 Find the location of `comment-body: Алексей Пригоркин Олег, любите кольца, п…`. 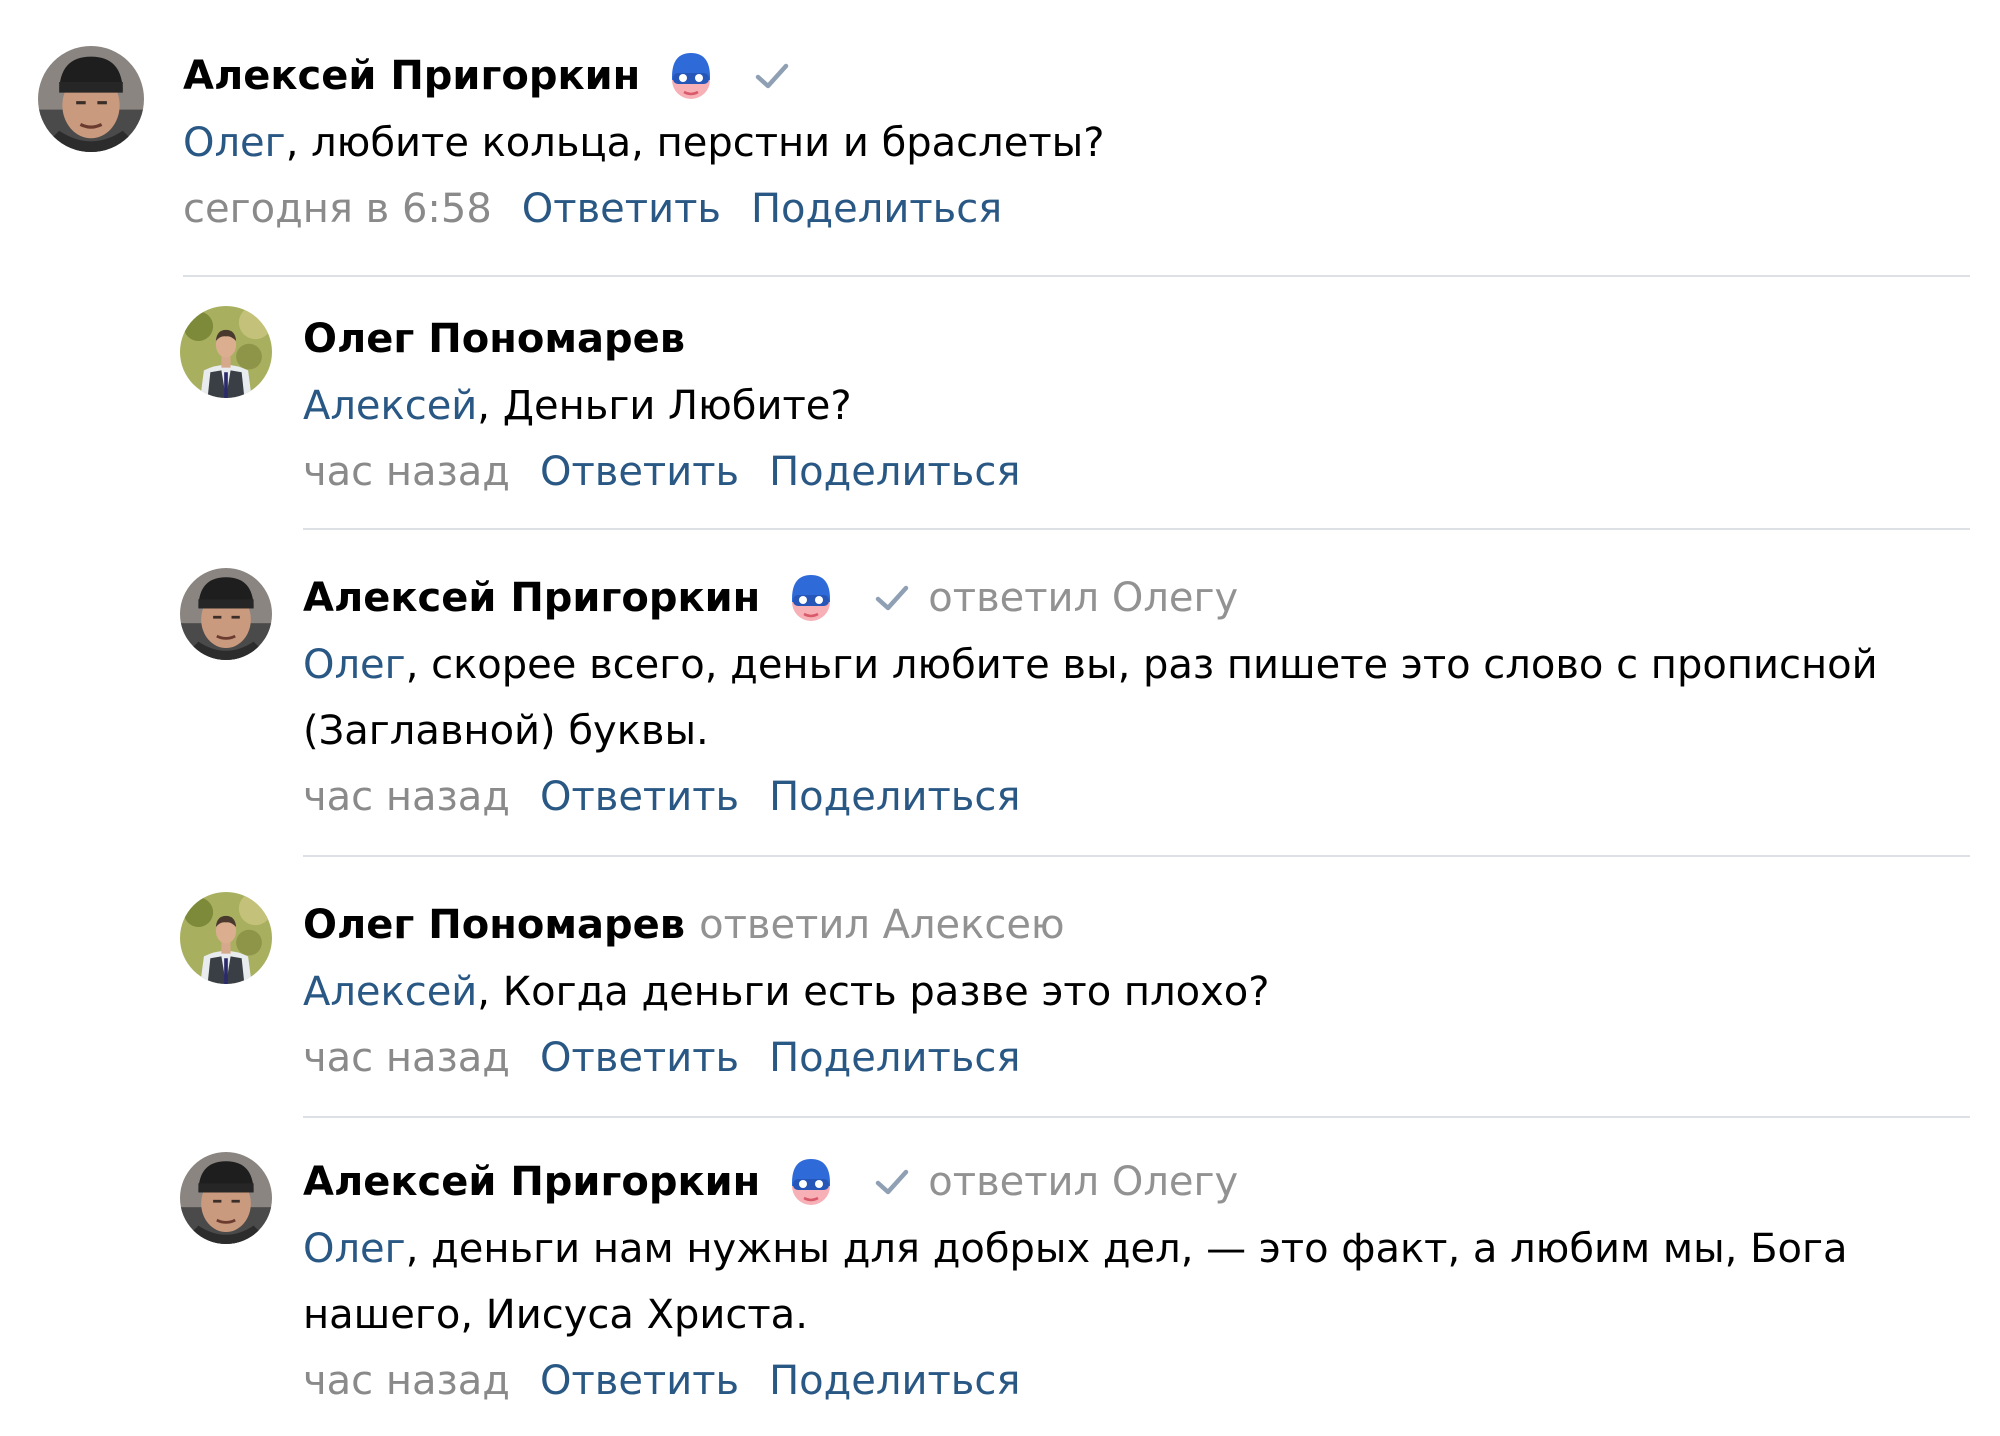

comment-body: Алексей Пригоркин Олег, любите кольца, п… is located at coordinates (1076, 139).